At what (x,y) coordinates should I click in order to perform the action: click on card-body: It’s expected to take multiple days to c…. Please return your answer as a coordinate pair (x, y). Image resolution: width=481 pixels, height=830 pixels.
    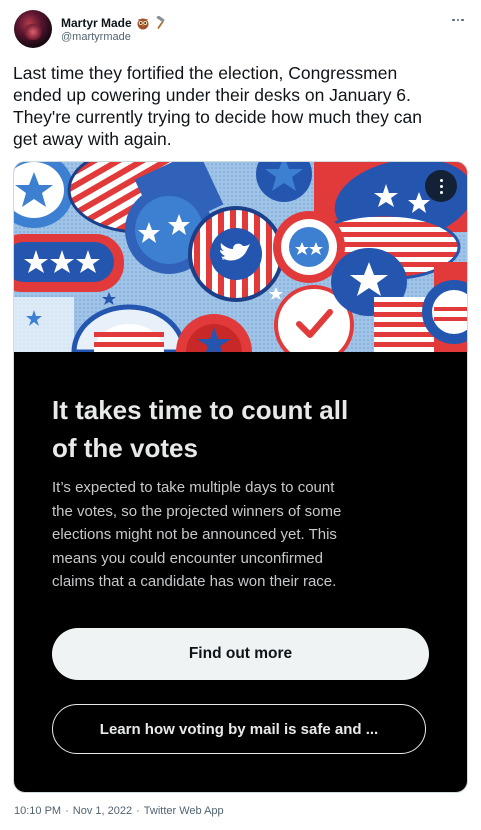
    Looking at the image, I should click on (197, 534).